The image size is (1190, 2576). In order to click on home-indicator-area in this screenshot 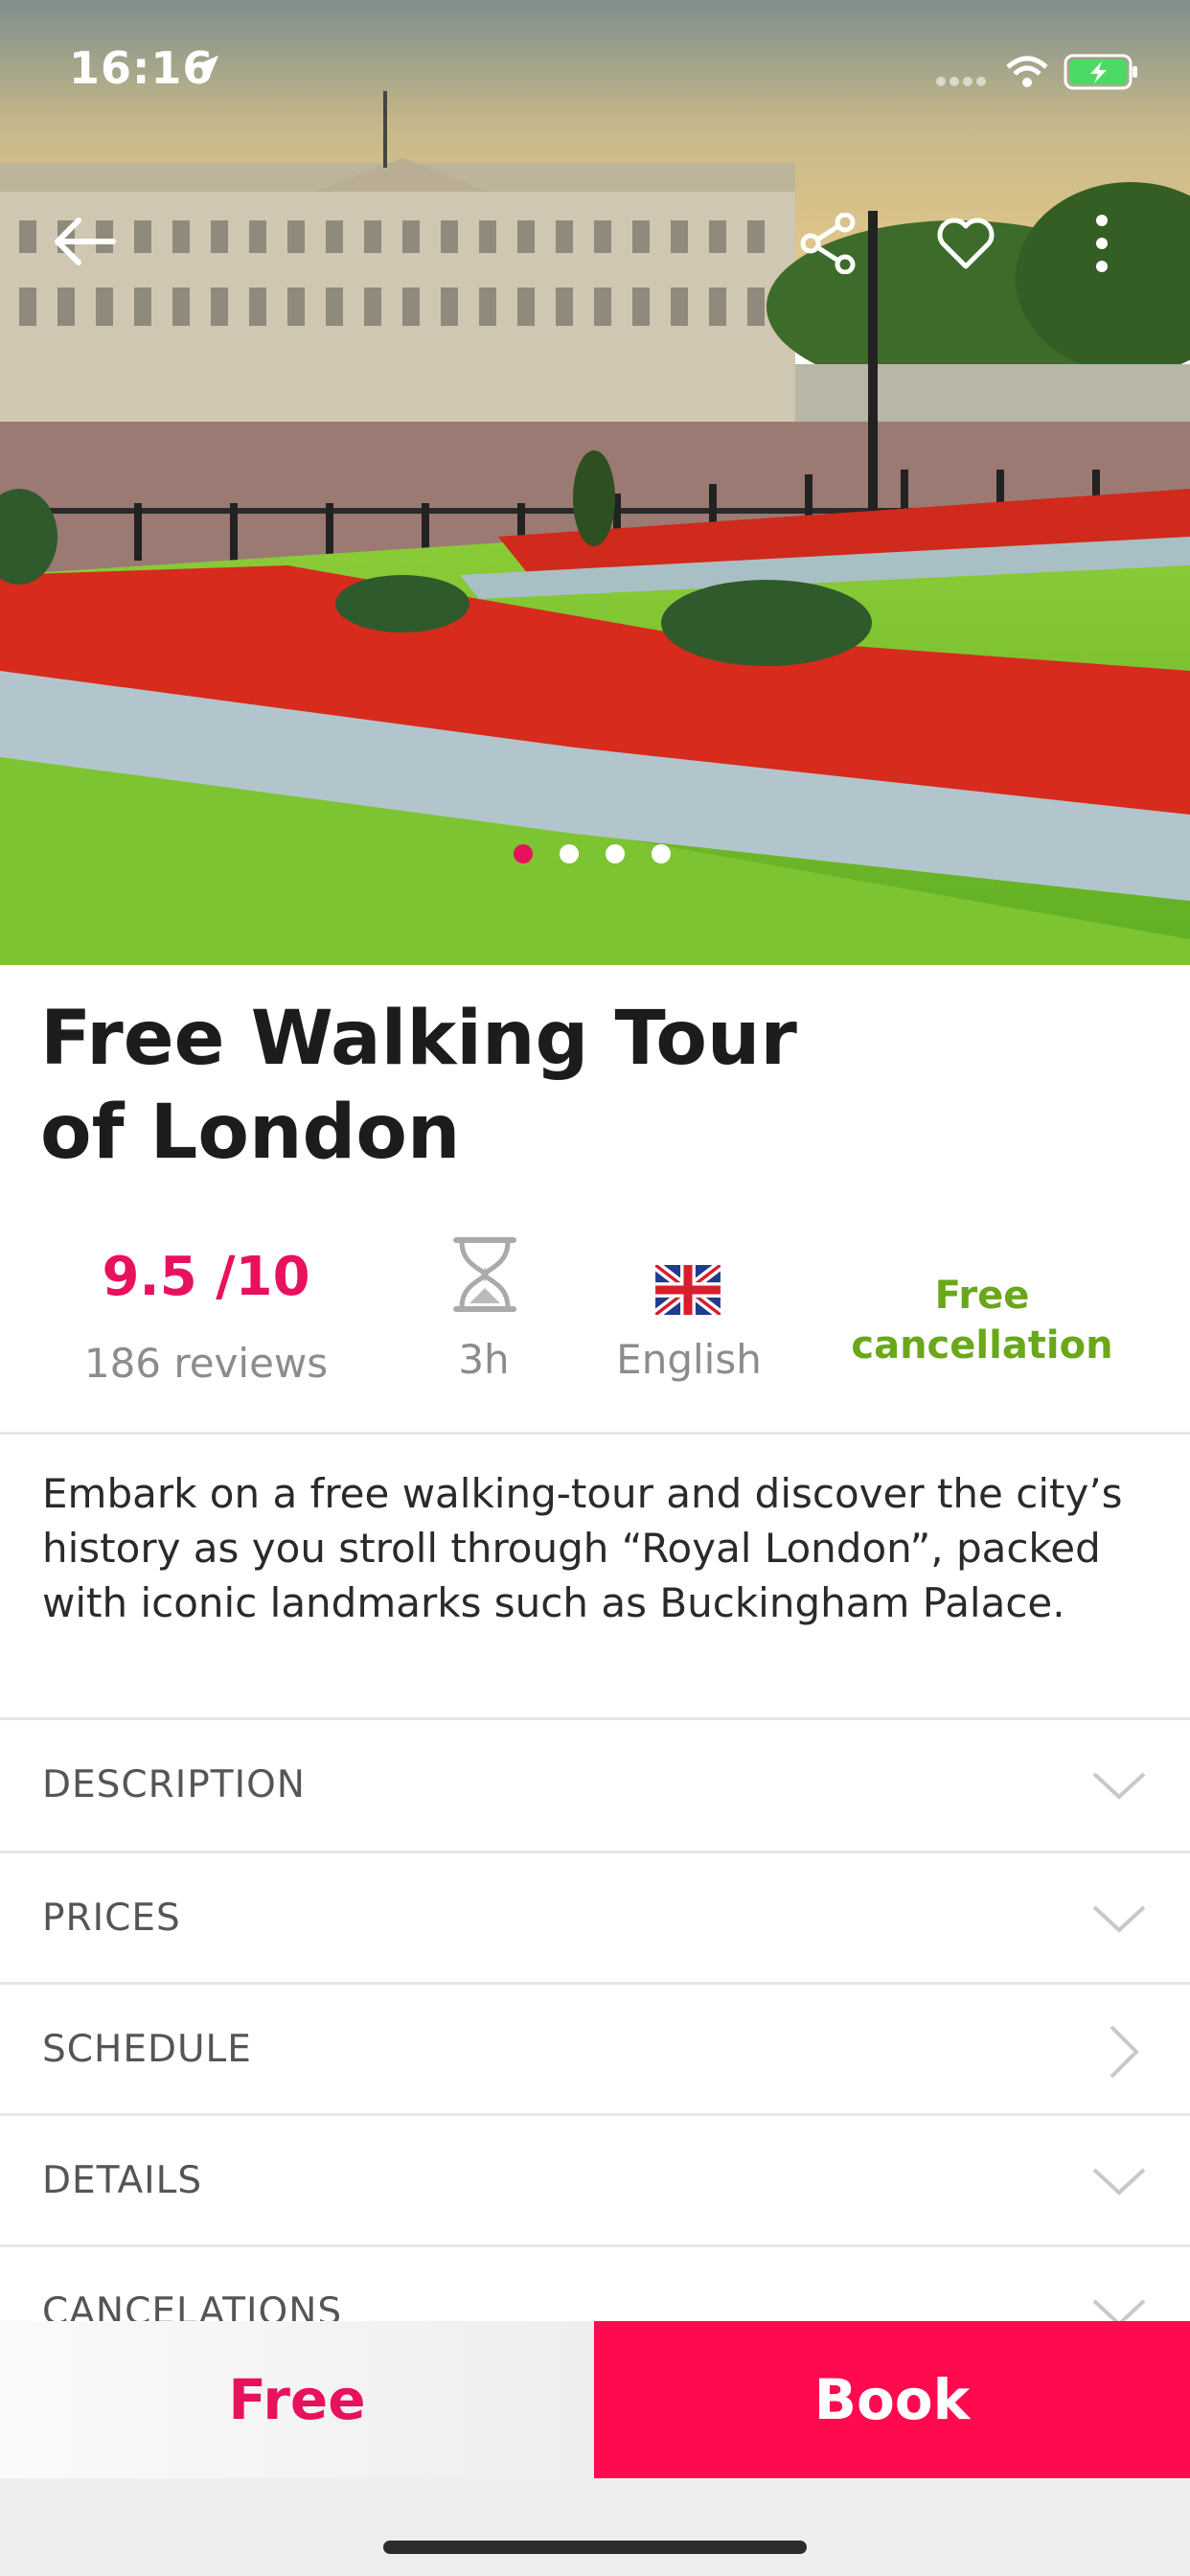, I will do `click(595, 2527)`.